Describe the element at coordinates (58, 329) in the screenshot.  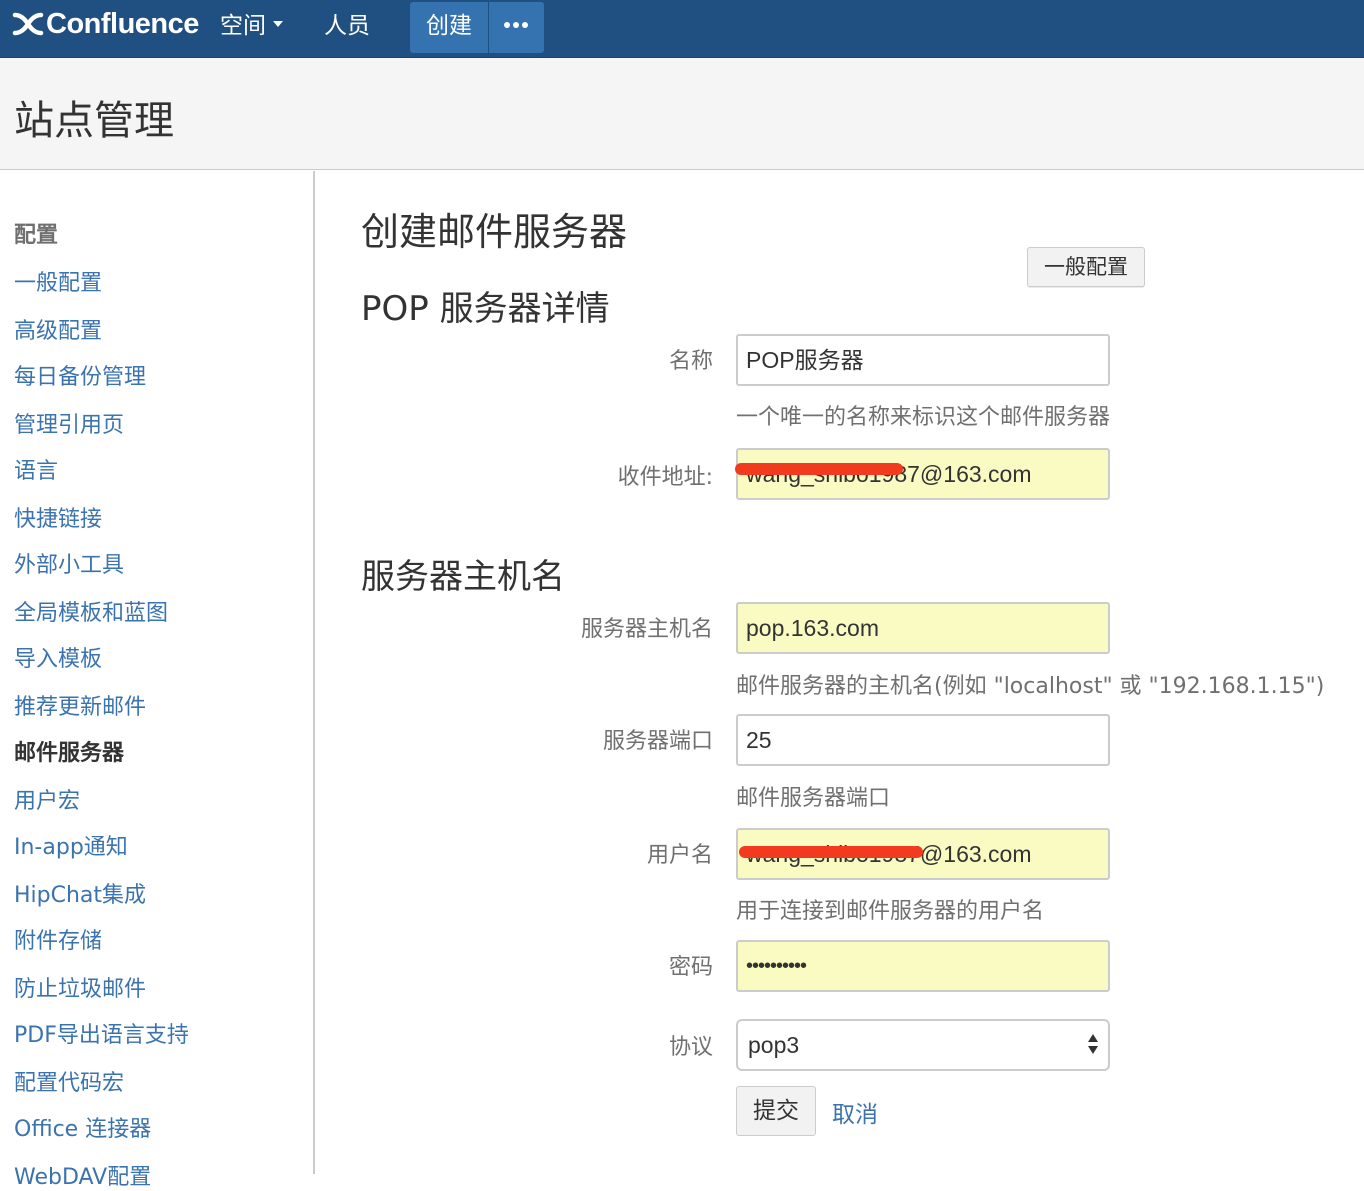
I see `sidebar-item-advanced-config: 高级配置` at that location.